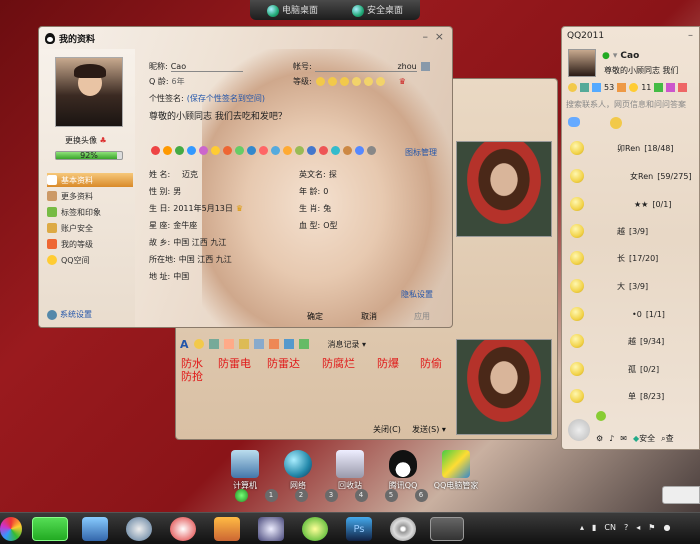 The image size is (700, 544). Describe the element at coordinates (634, 87) in the screenshot. I see `star-icon` at that location.